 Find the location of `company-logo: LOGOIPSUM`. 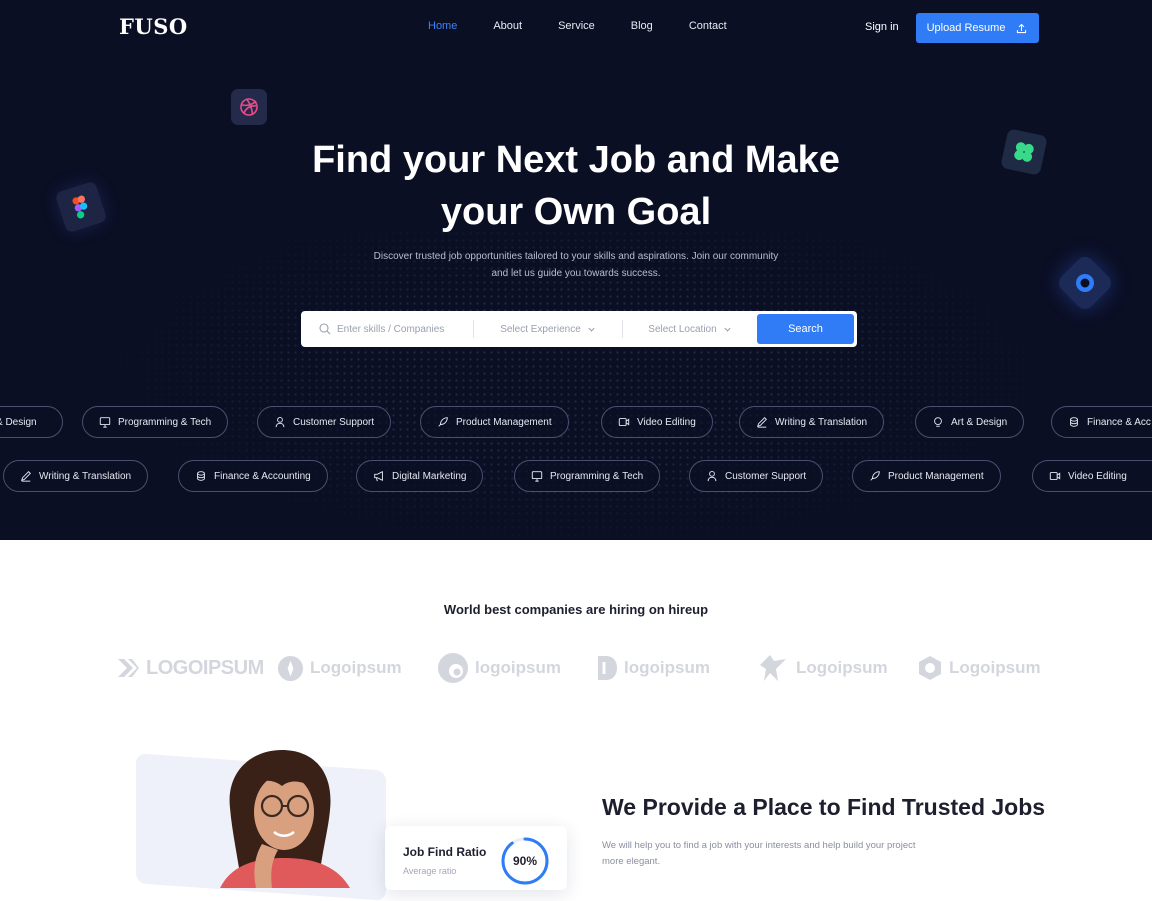

company-logo: LOGOIPSUM is located at coordinates (190, 668).